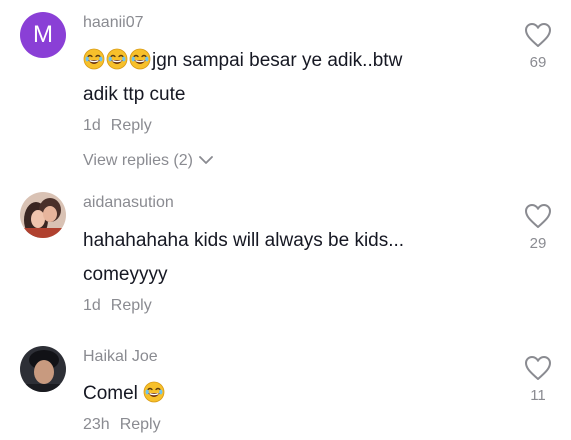 Image resolution: width=571 pixels, height=440 pixels. Describe the element at coordinates (138, 160) in the screenshot. I see `view-replies-label: View replies (2)` at that location.